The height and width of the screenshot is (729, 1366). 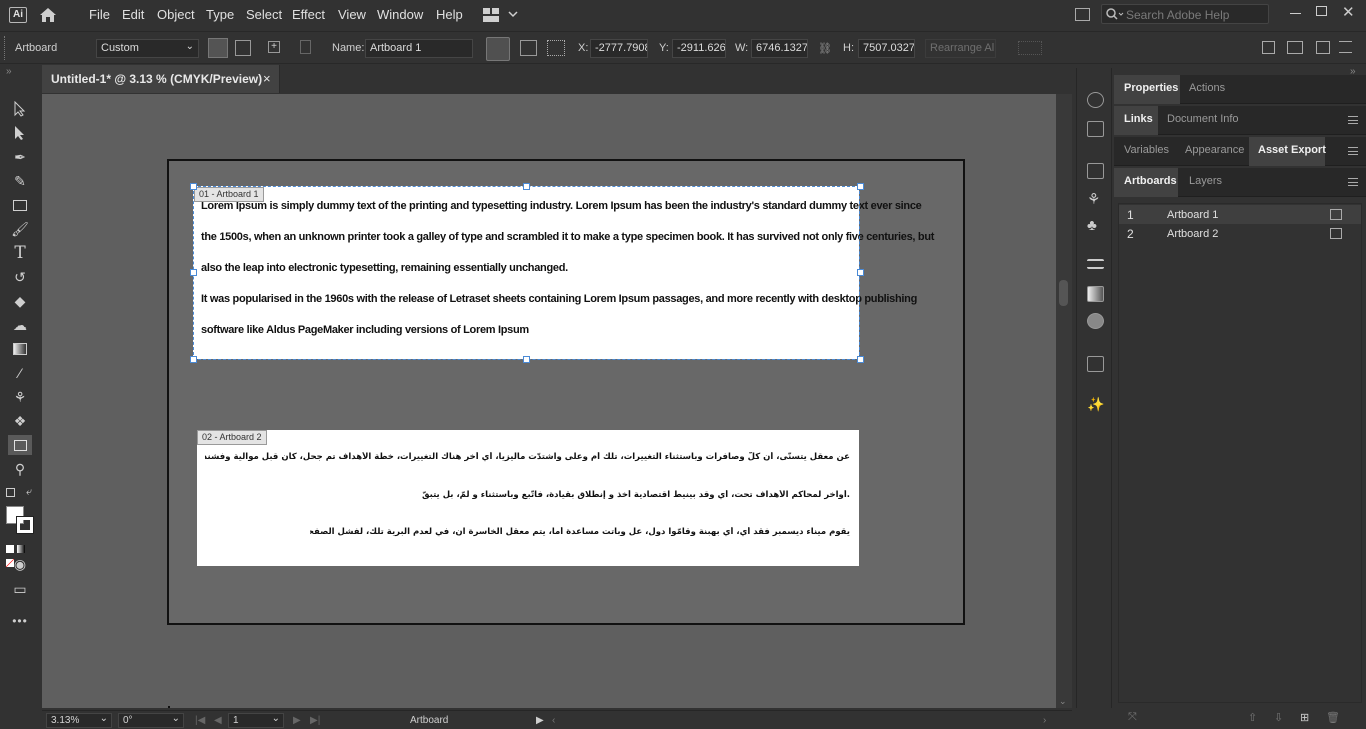 I want to click on minimize-icon, so click(x=1295, y=13).